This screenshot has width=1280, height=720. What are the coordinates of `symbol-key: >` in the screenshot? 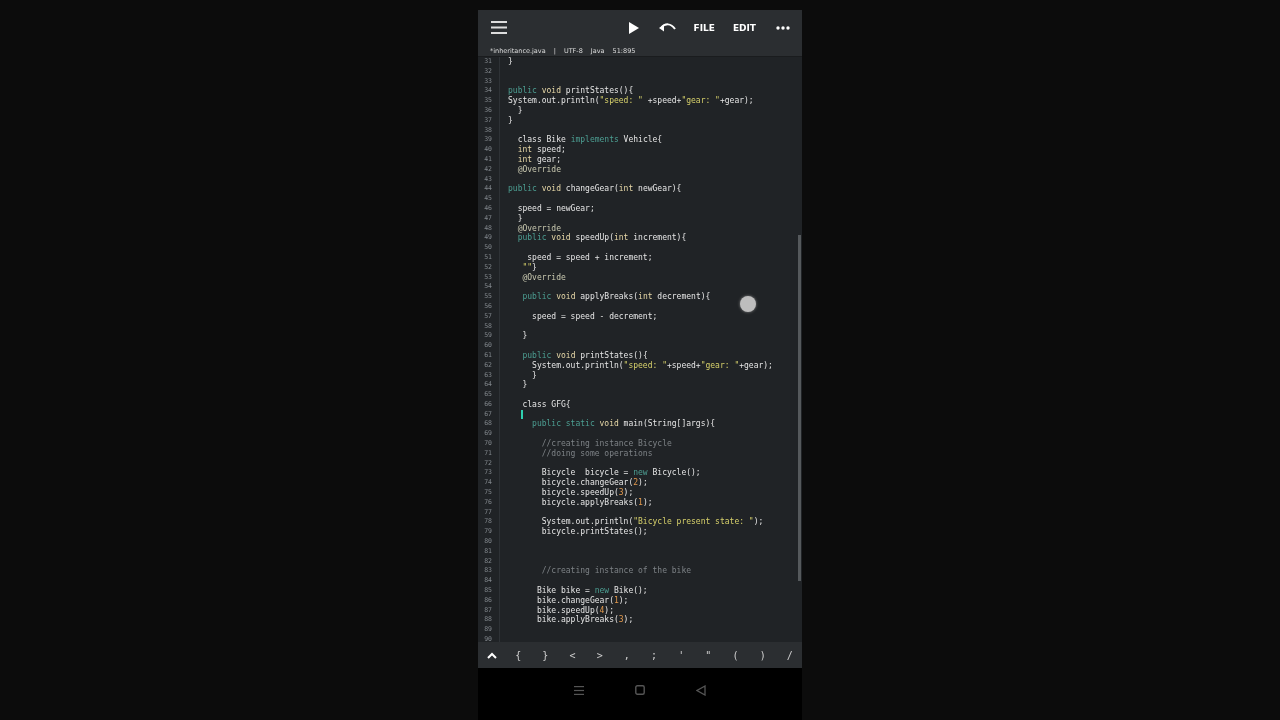 It's located at (599, 655).